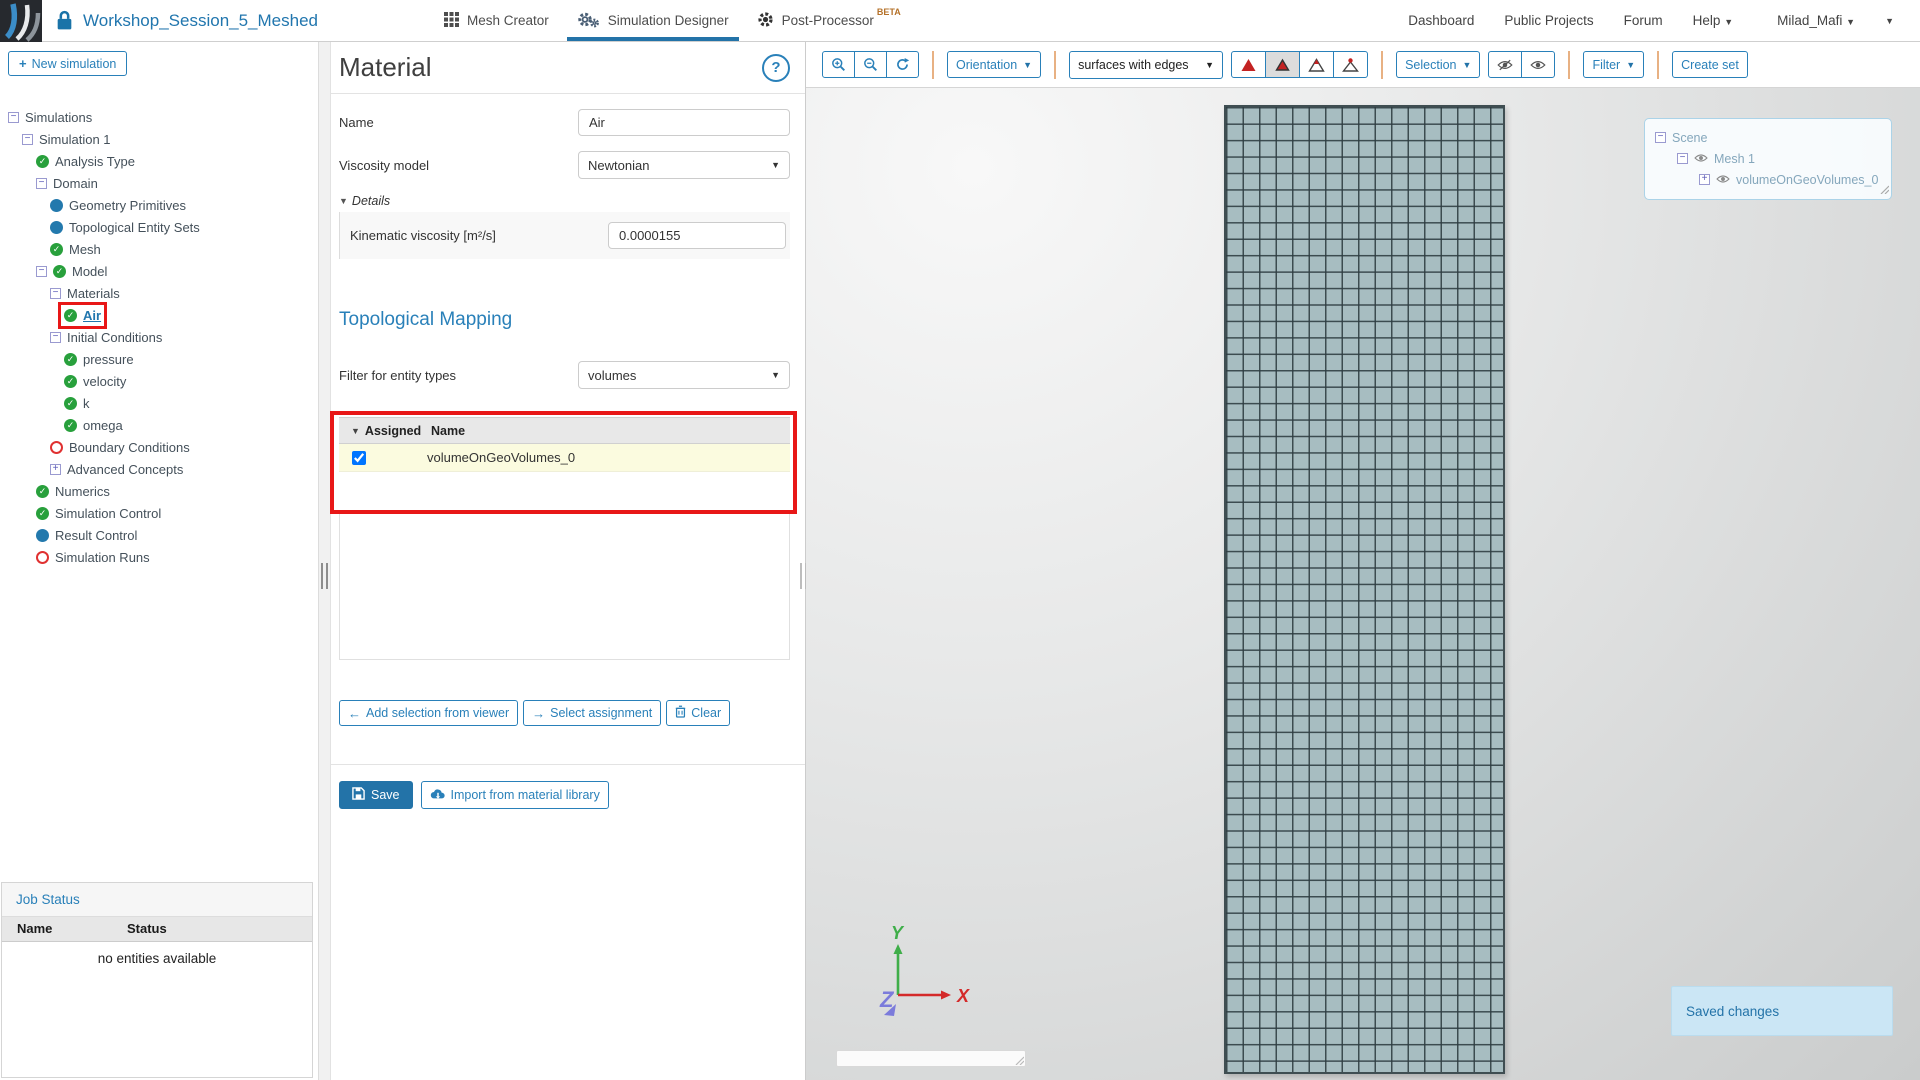 This screenshot has width=1920, height=1080. Describe the element at coordinates (1816, 20) in the screenshot. I see `user-menu: Milad_Mafi ▼` at that location.